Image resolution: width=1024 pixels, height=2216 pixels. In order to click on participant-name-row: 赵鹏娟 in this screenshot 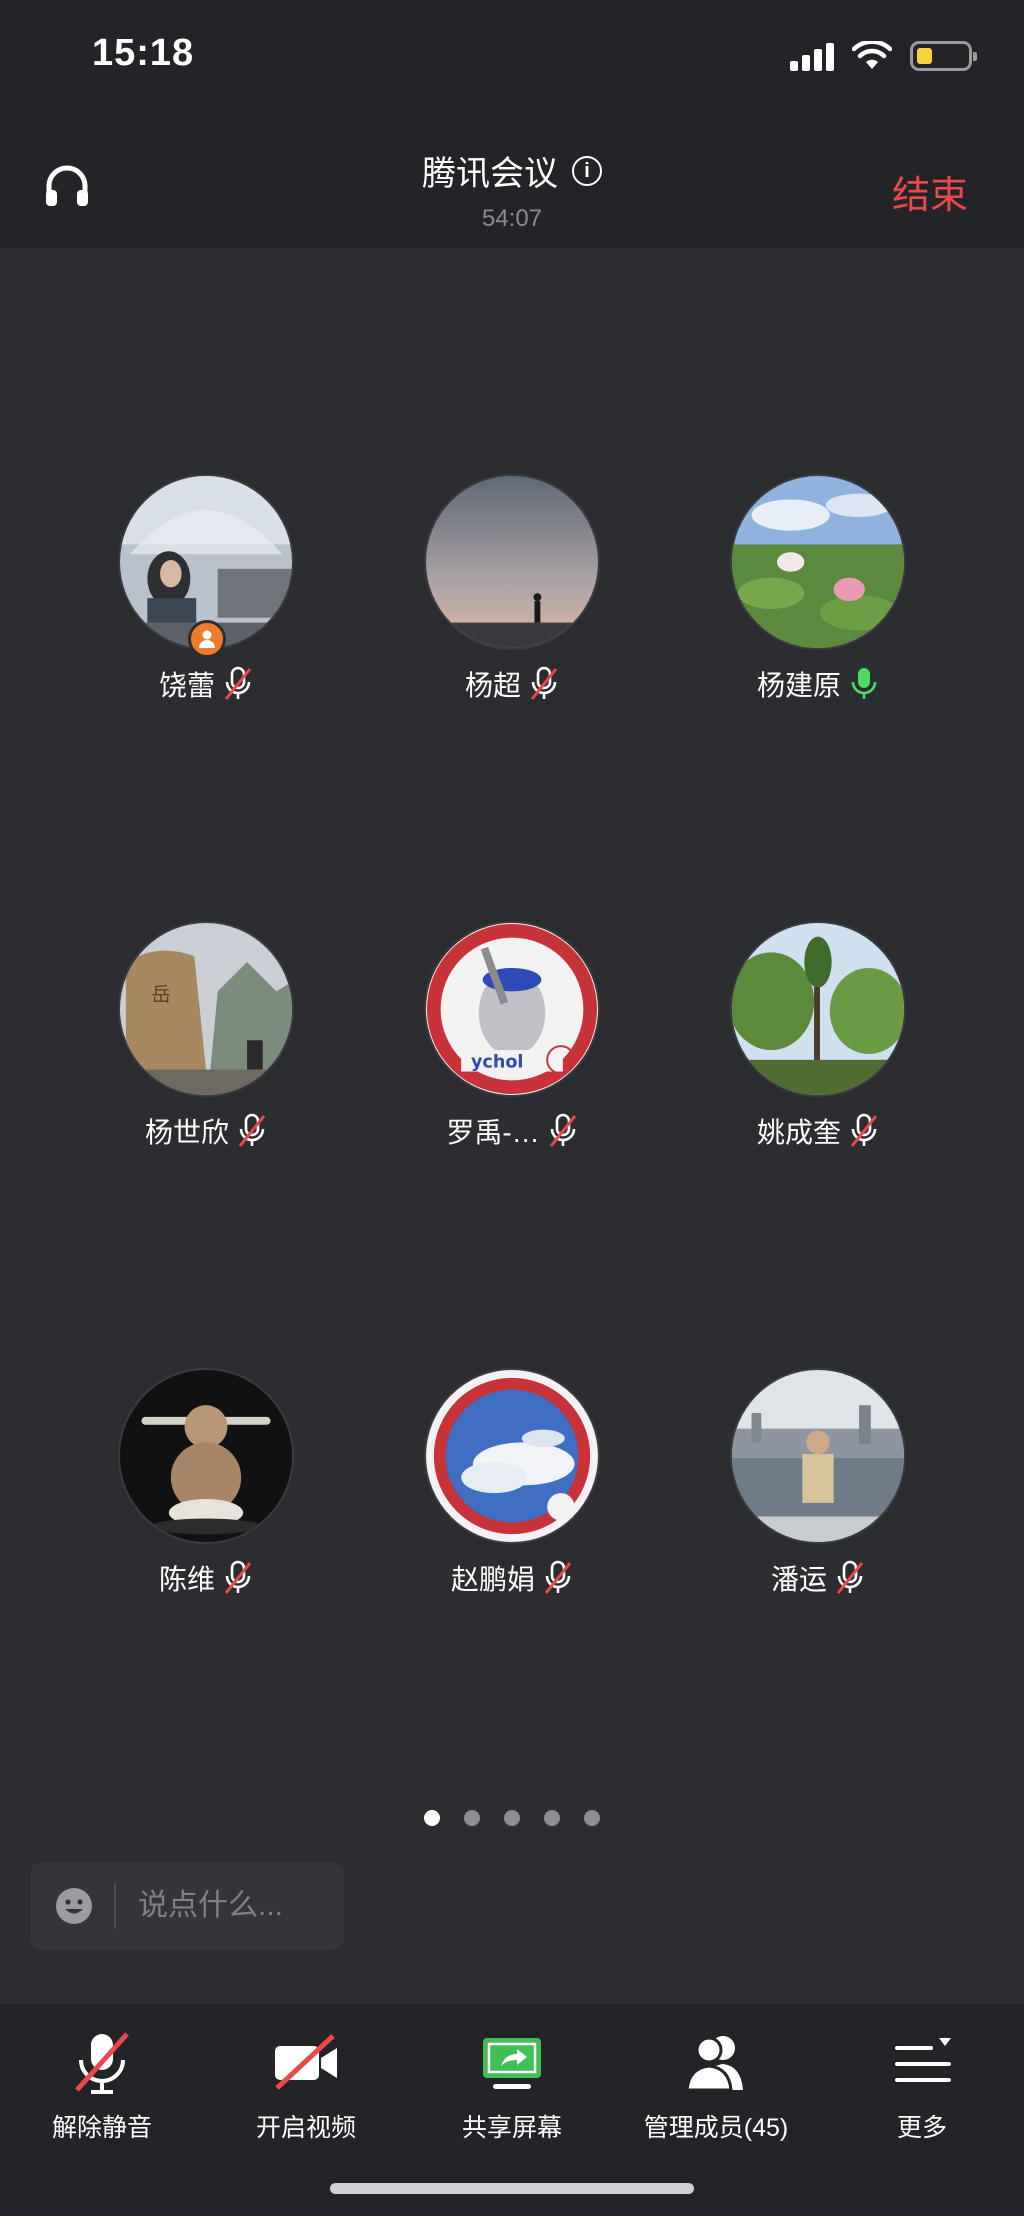, I will do `click(512, 1578)`.